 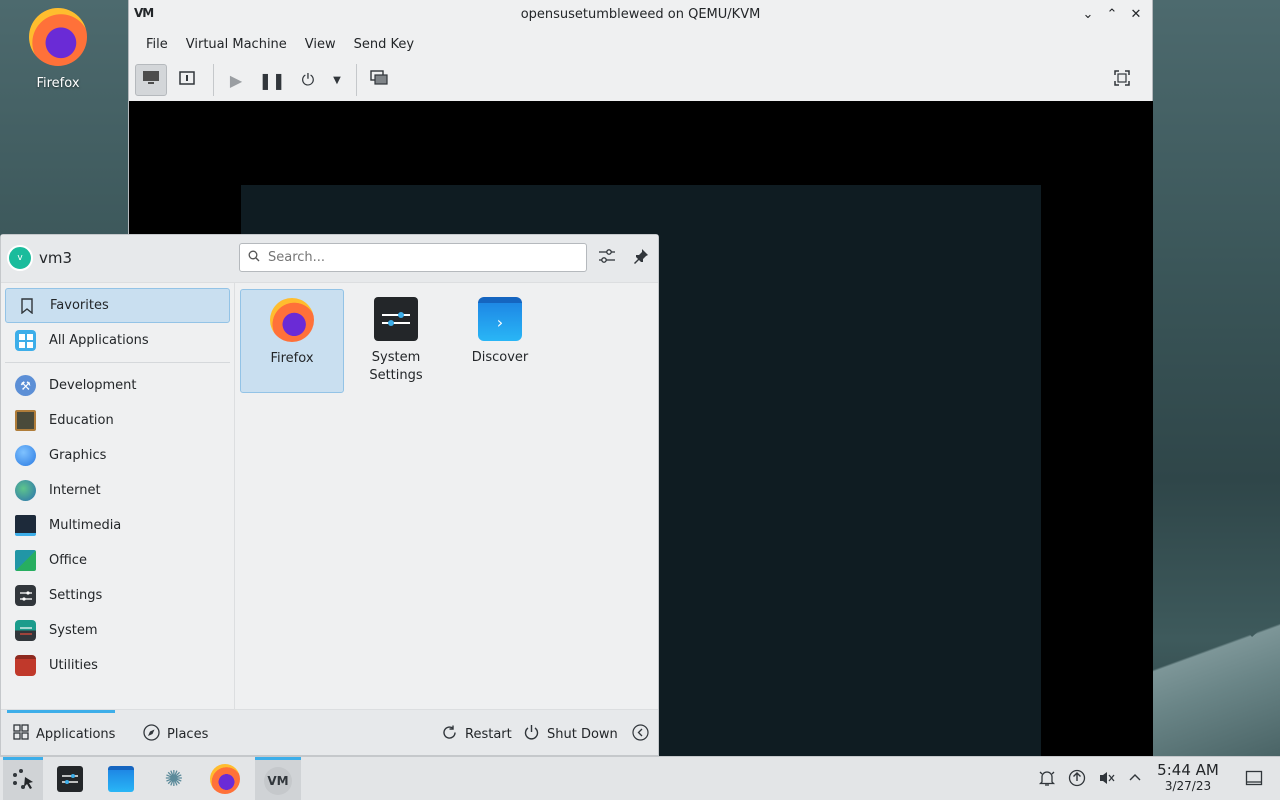 I want to click on graphics-icon, so click(x=25, y=455).